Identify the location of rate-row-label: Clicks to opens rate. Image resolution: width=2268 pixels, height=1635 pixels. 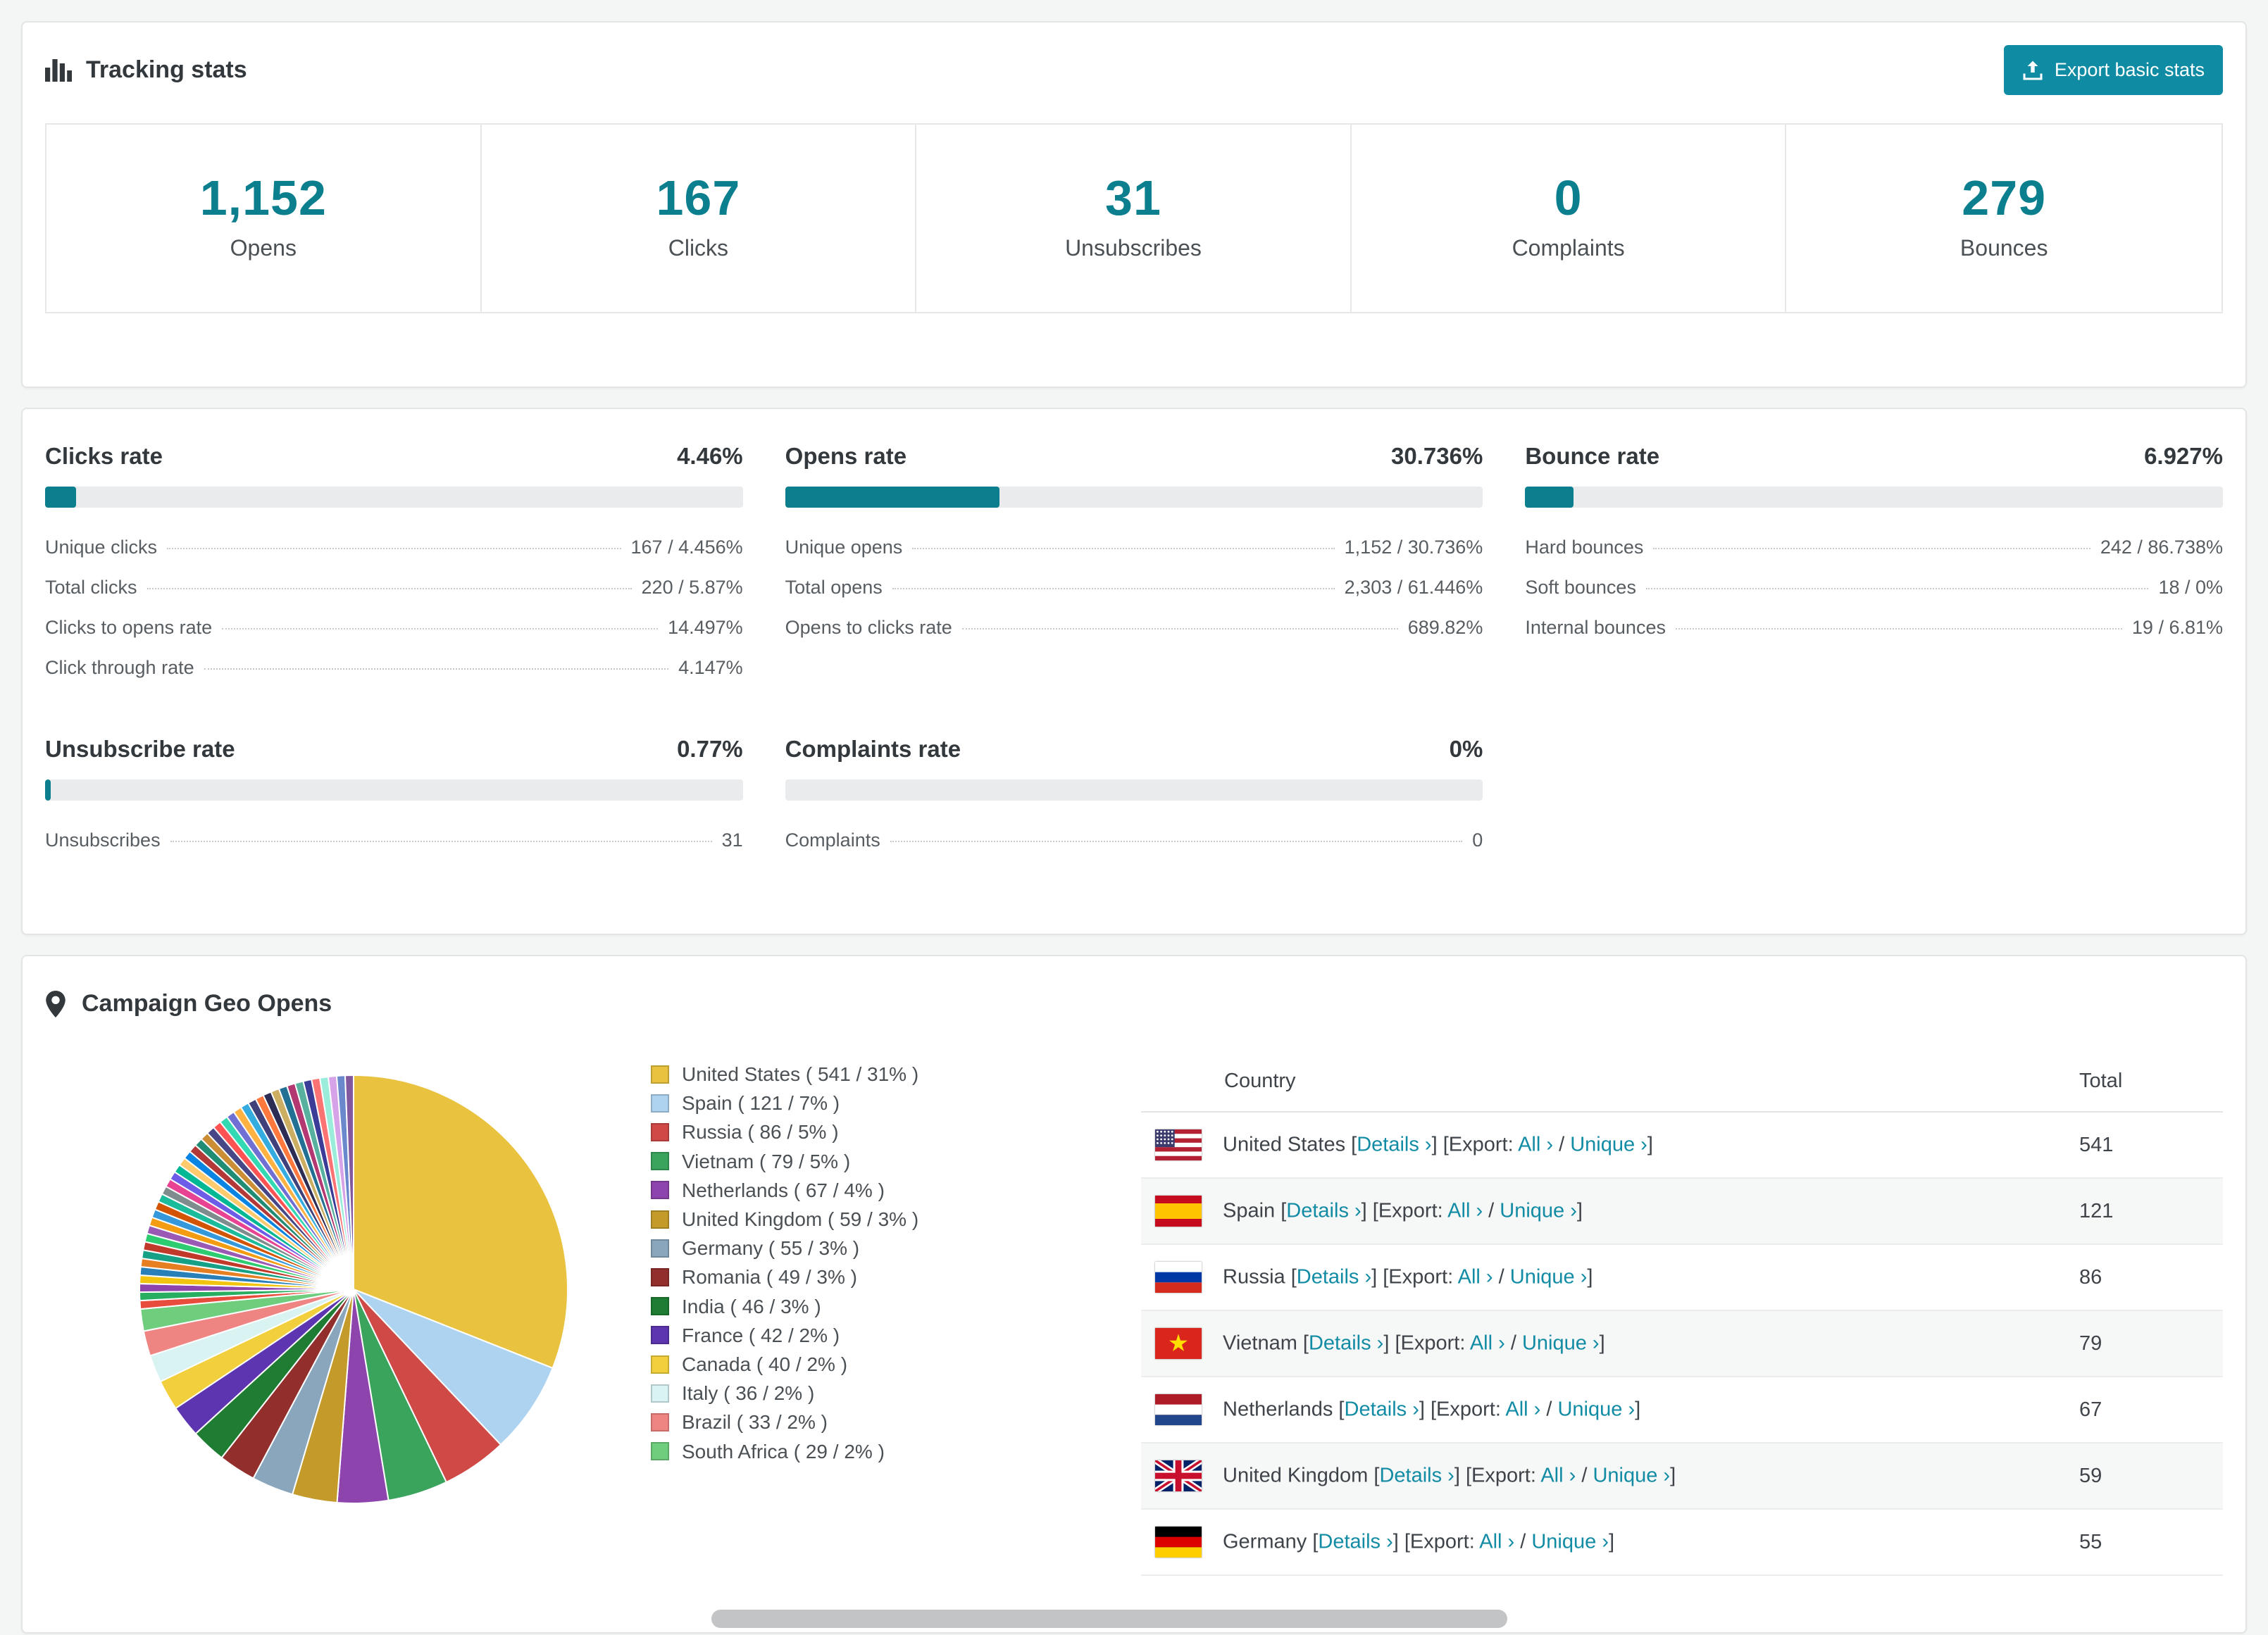
(129, 627).